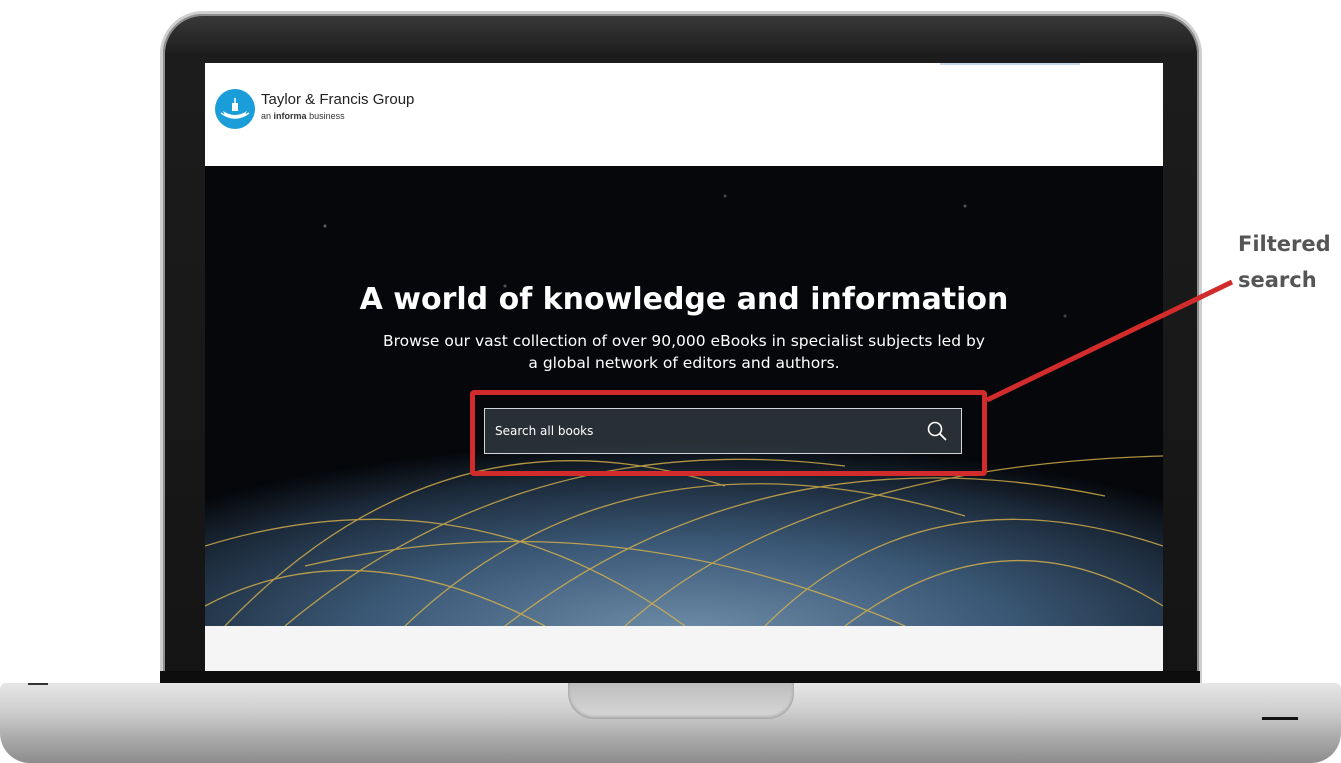  What do you see at coordinates (1010, 64) in the screenshot?
I see `header-accent-bar` at bounding box center [1010, 64].